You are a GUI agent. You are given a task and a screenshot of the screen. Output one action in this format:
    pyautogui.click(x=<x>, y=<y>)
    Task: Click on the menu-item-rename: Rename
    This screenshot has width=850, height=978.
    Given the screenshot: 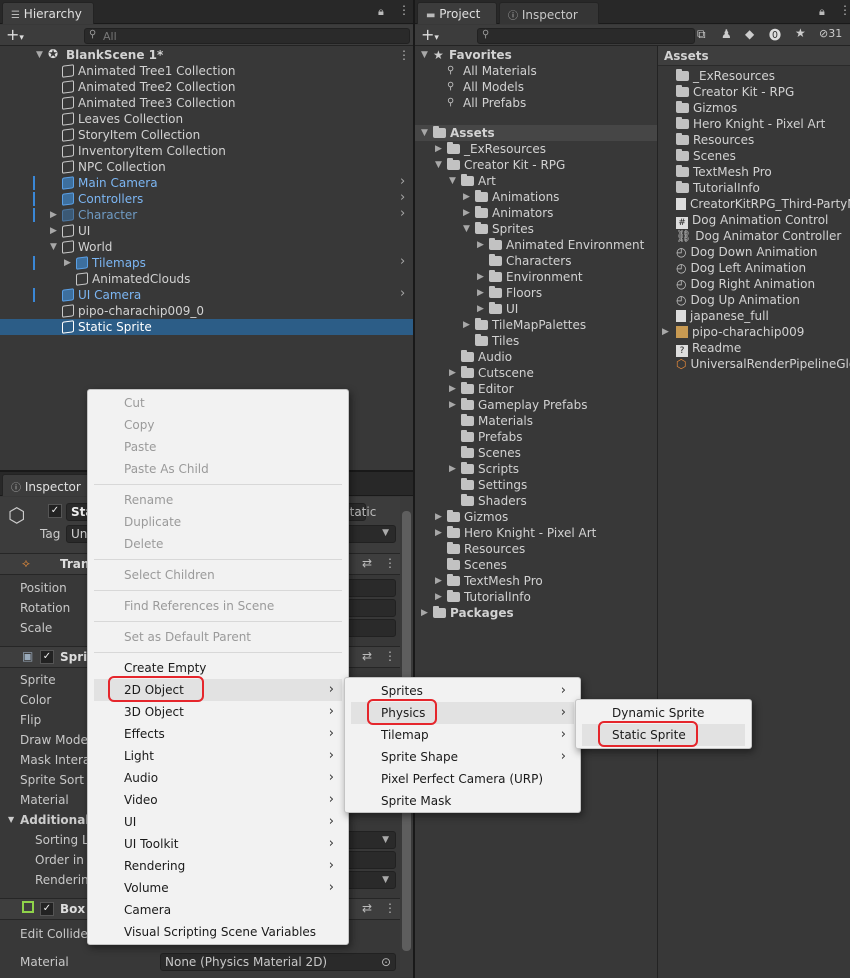 What is the action you would take?
    pyautogui.click(x=218, y=500)
    